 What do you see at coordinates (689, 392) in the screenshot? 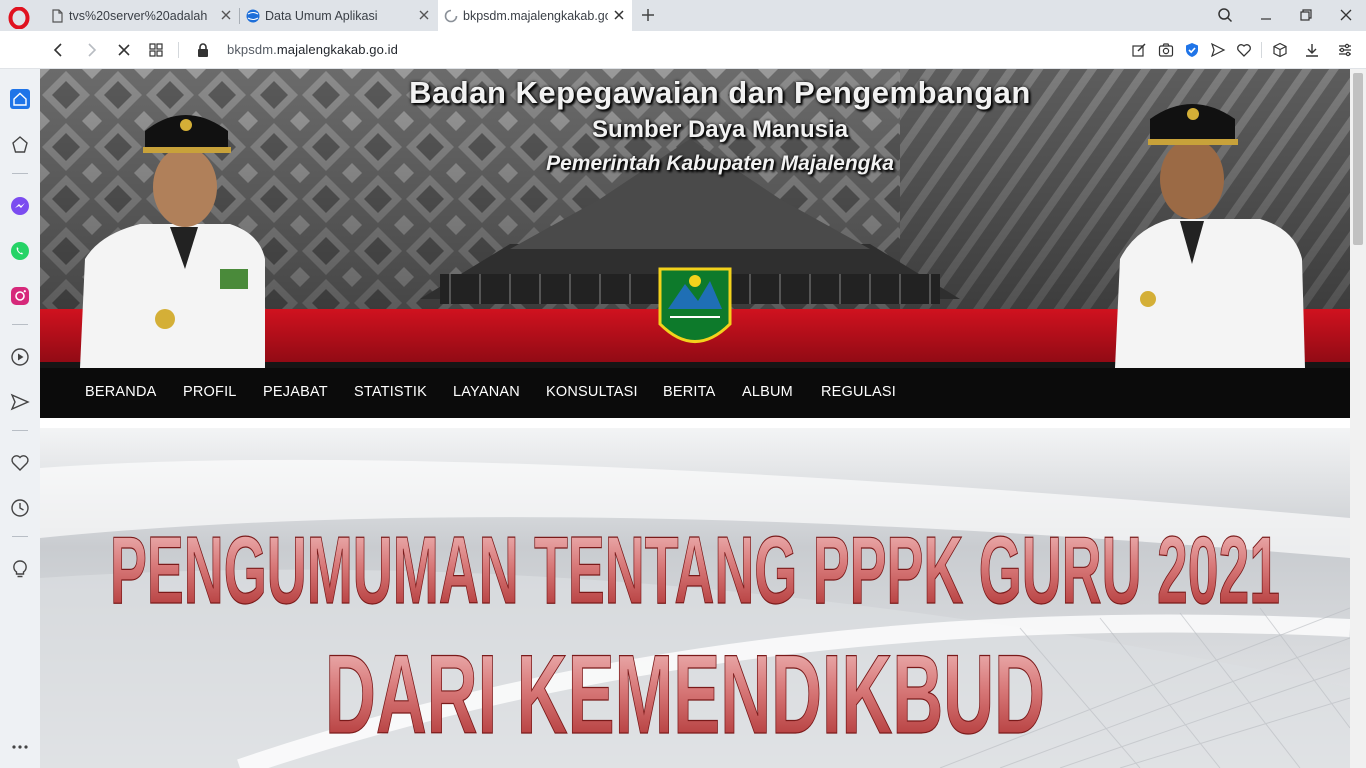
I see `nav-item-berita: BERITA` at bounding box center [689, 392].